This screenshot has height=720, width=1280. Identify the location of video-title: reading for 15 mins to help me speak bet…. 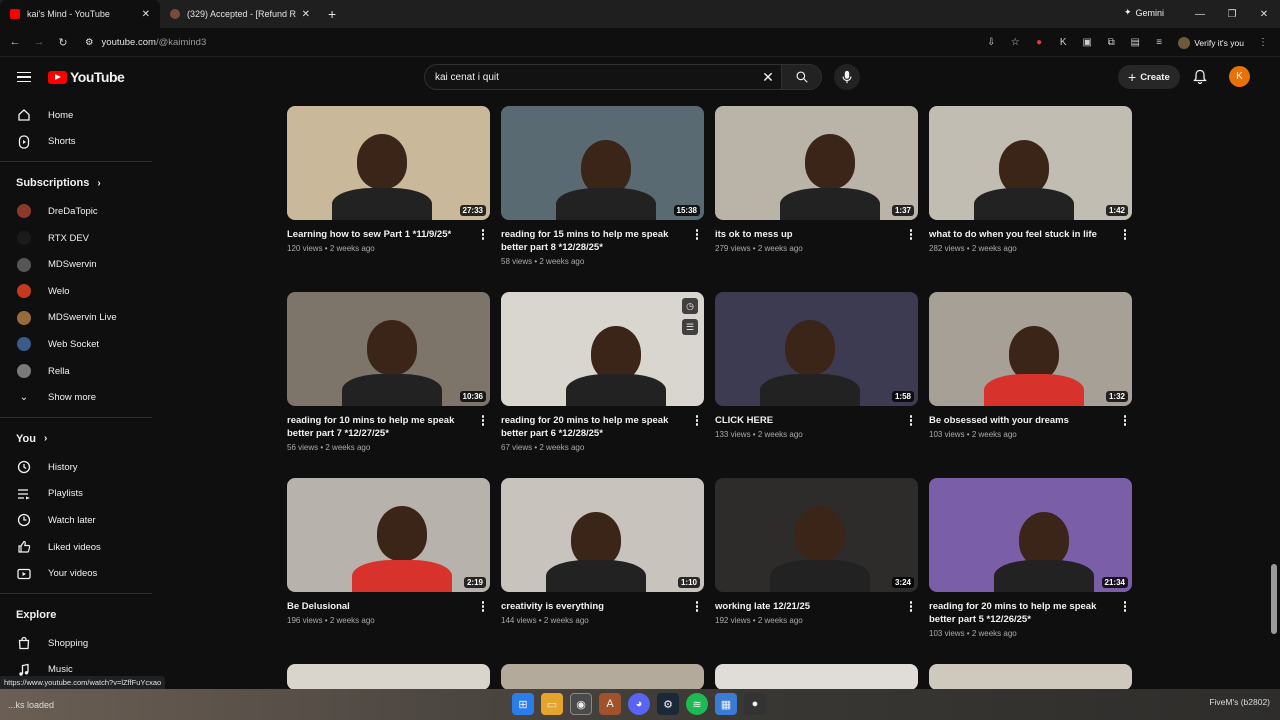
(595, 241).